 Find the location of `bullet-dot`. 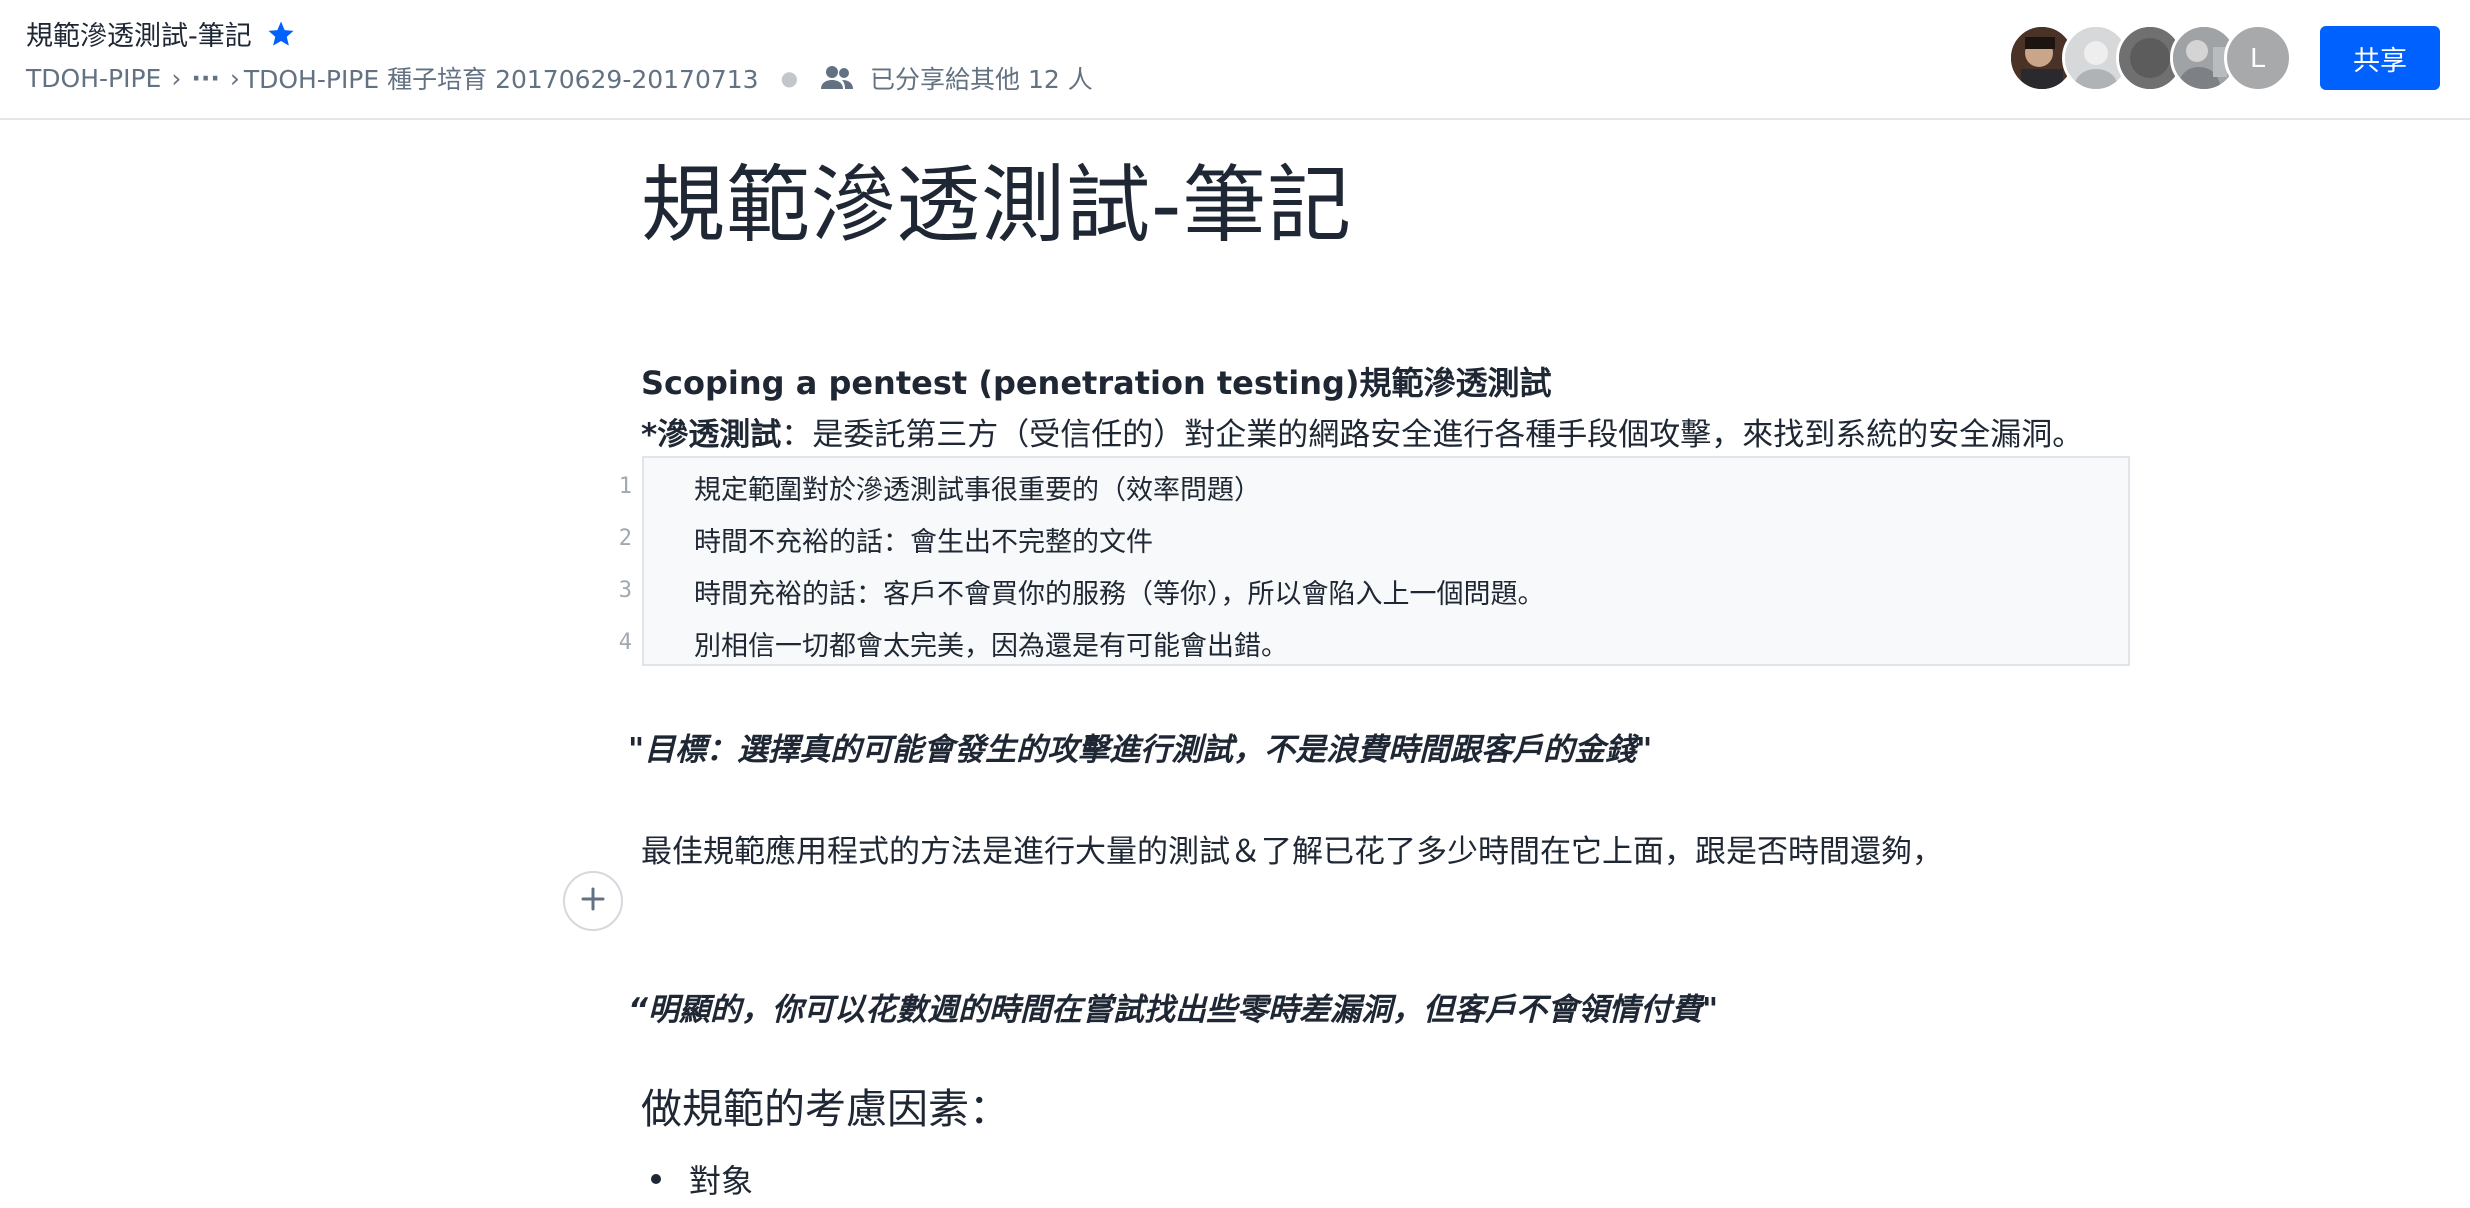

bullet-dot is located at coordinates (656, 1179).